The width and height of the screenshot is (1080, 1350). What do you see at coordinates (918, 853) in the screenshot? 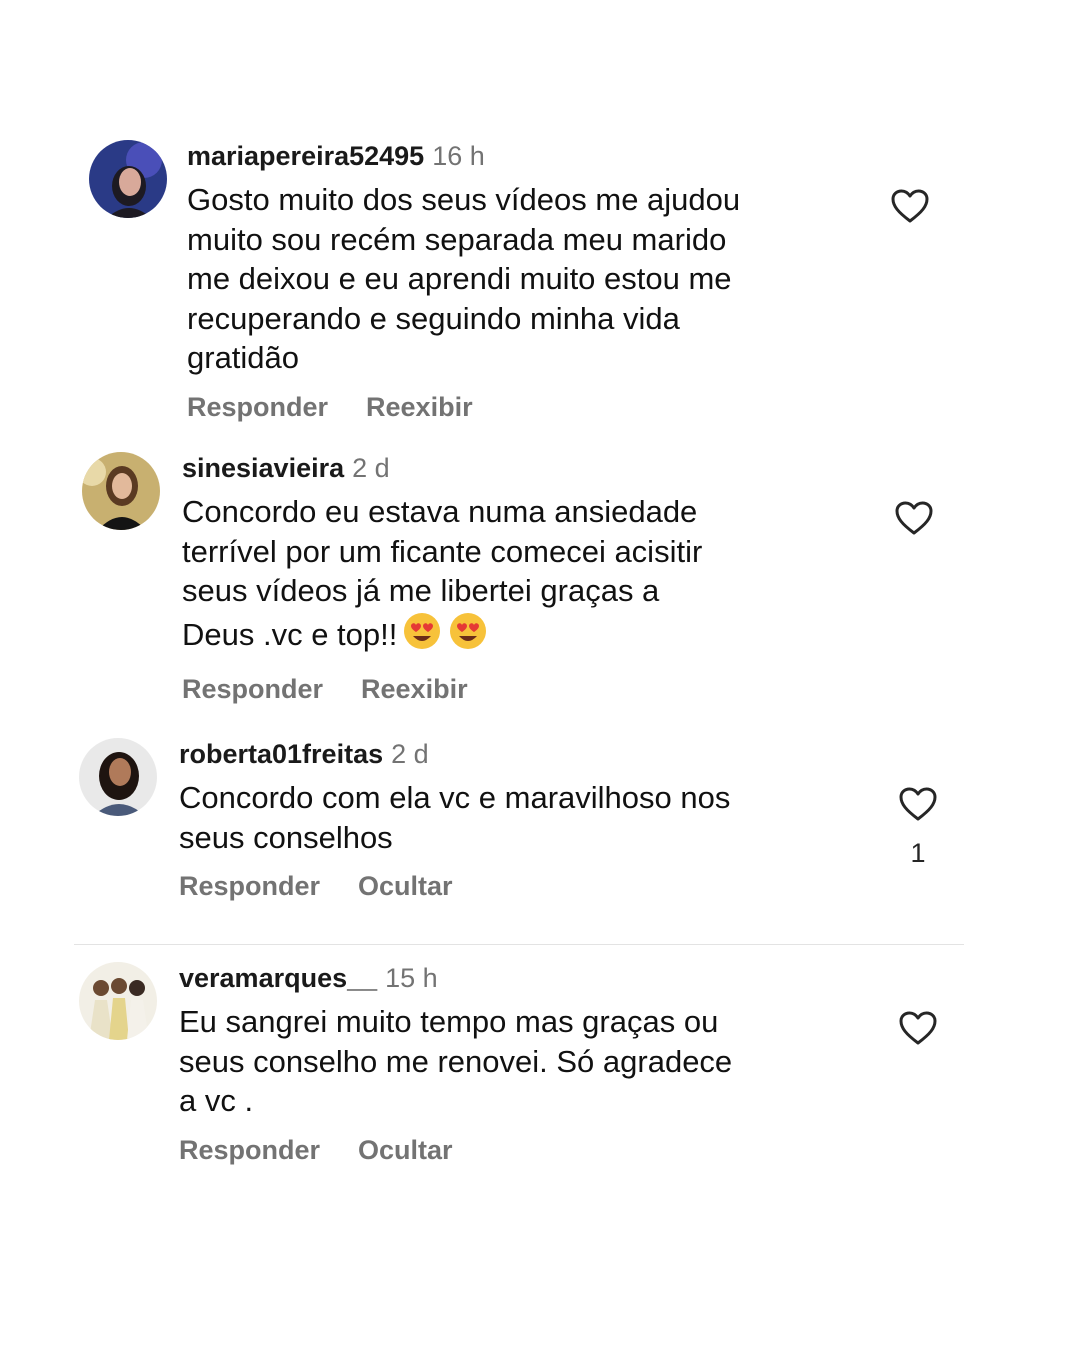
I see `like-count: 1` at bounding box center [918, 853].